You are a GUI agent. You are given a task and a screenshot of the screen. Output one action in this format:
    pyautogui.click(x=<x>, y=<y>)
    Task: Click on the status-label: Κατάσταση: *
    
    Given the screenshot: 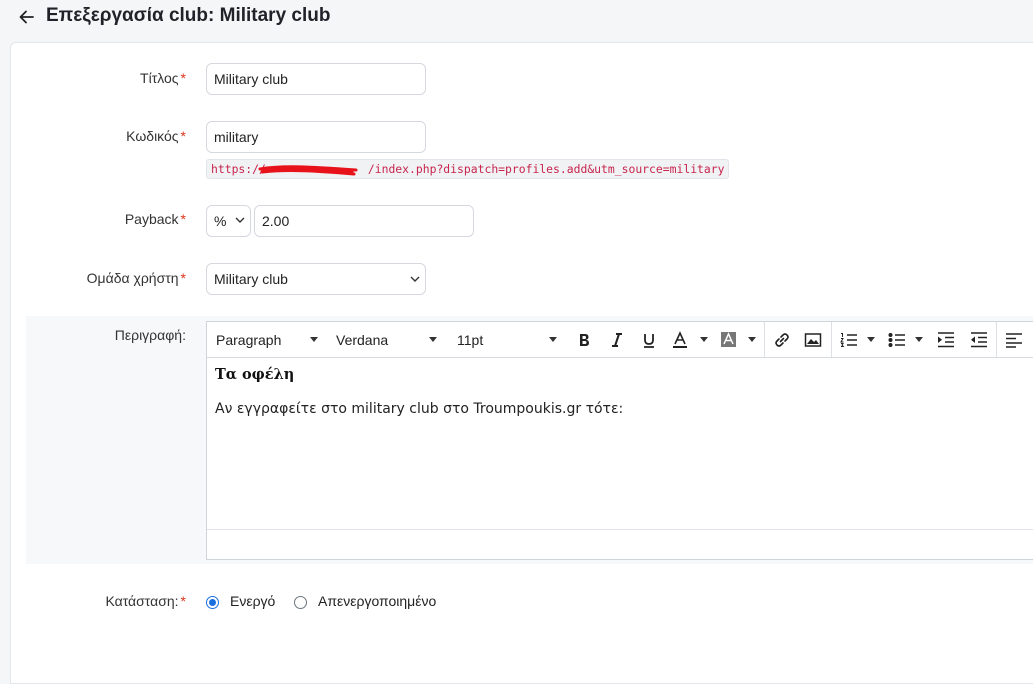 What is the action you would take?
    pyautogui.click(x=145, y=601)
    